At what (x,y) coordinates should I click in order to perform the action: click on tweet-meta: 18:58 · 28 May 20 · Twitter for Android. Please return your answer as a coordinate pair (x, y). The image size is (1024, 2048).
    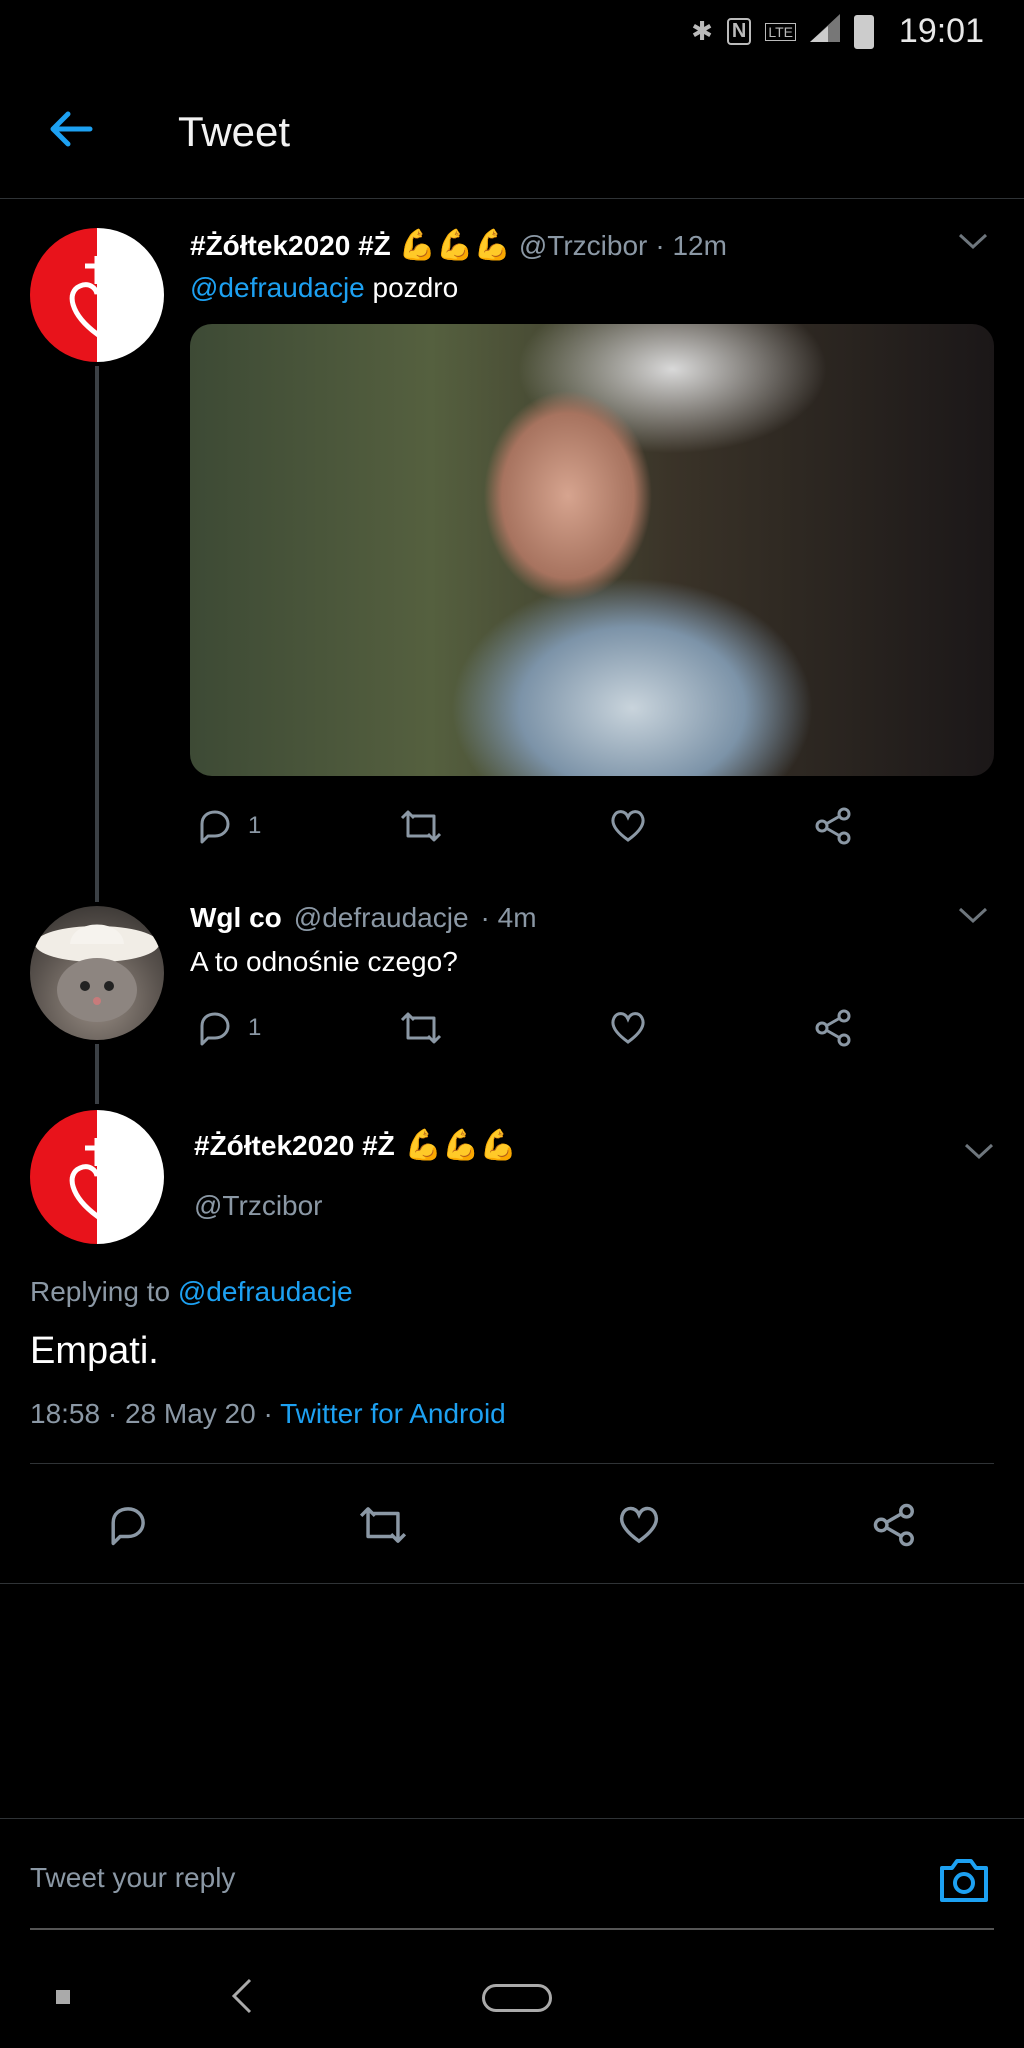
    Looking at the image, I should click on (268, 1414).